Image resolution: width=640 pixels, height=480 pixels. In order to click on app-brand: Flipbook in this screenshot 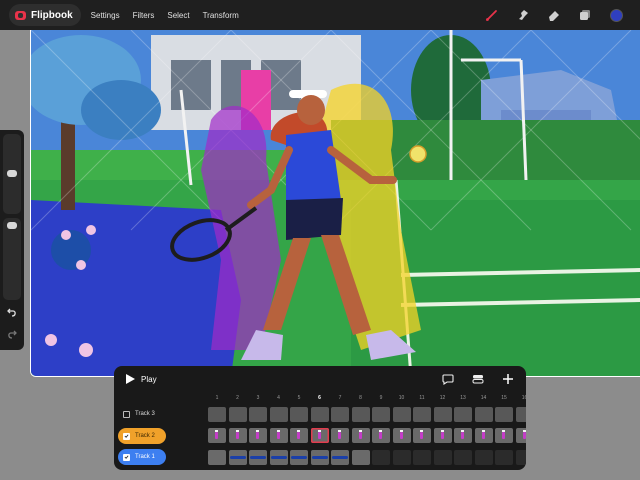, I will do `click(45, 15)`.